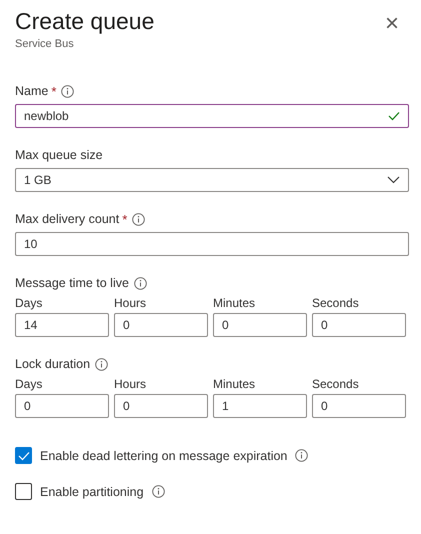 This screenshot has height=534, width=421. What do you see at coordinates (84, 21) in the screenshot?
I see `panel-title: Create queue` at bounding box center [84, 21].